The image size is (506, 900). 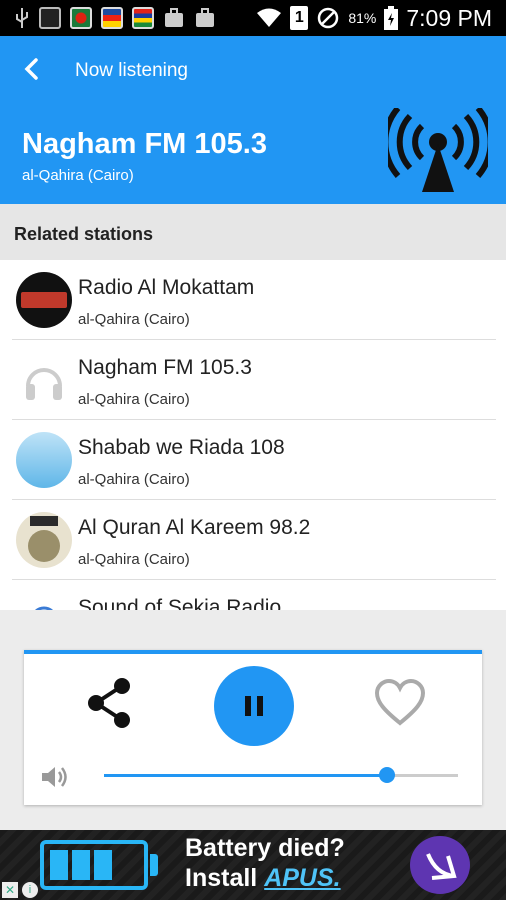 I want to click on apus-logo, so click(x=440, y=865).